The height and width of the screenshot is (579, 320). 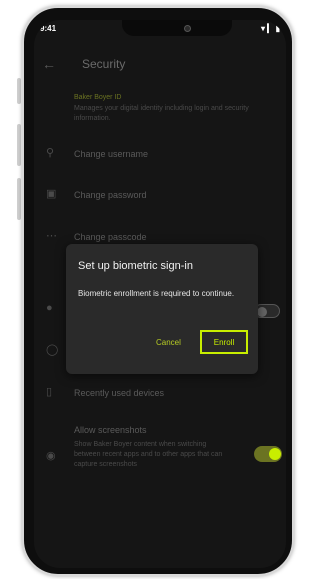 I want to click on side-button-top, so click(x=19, y=91).